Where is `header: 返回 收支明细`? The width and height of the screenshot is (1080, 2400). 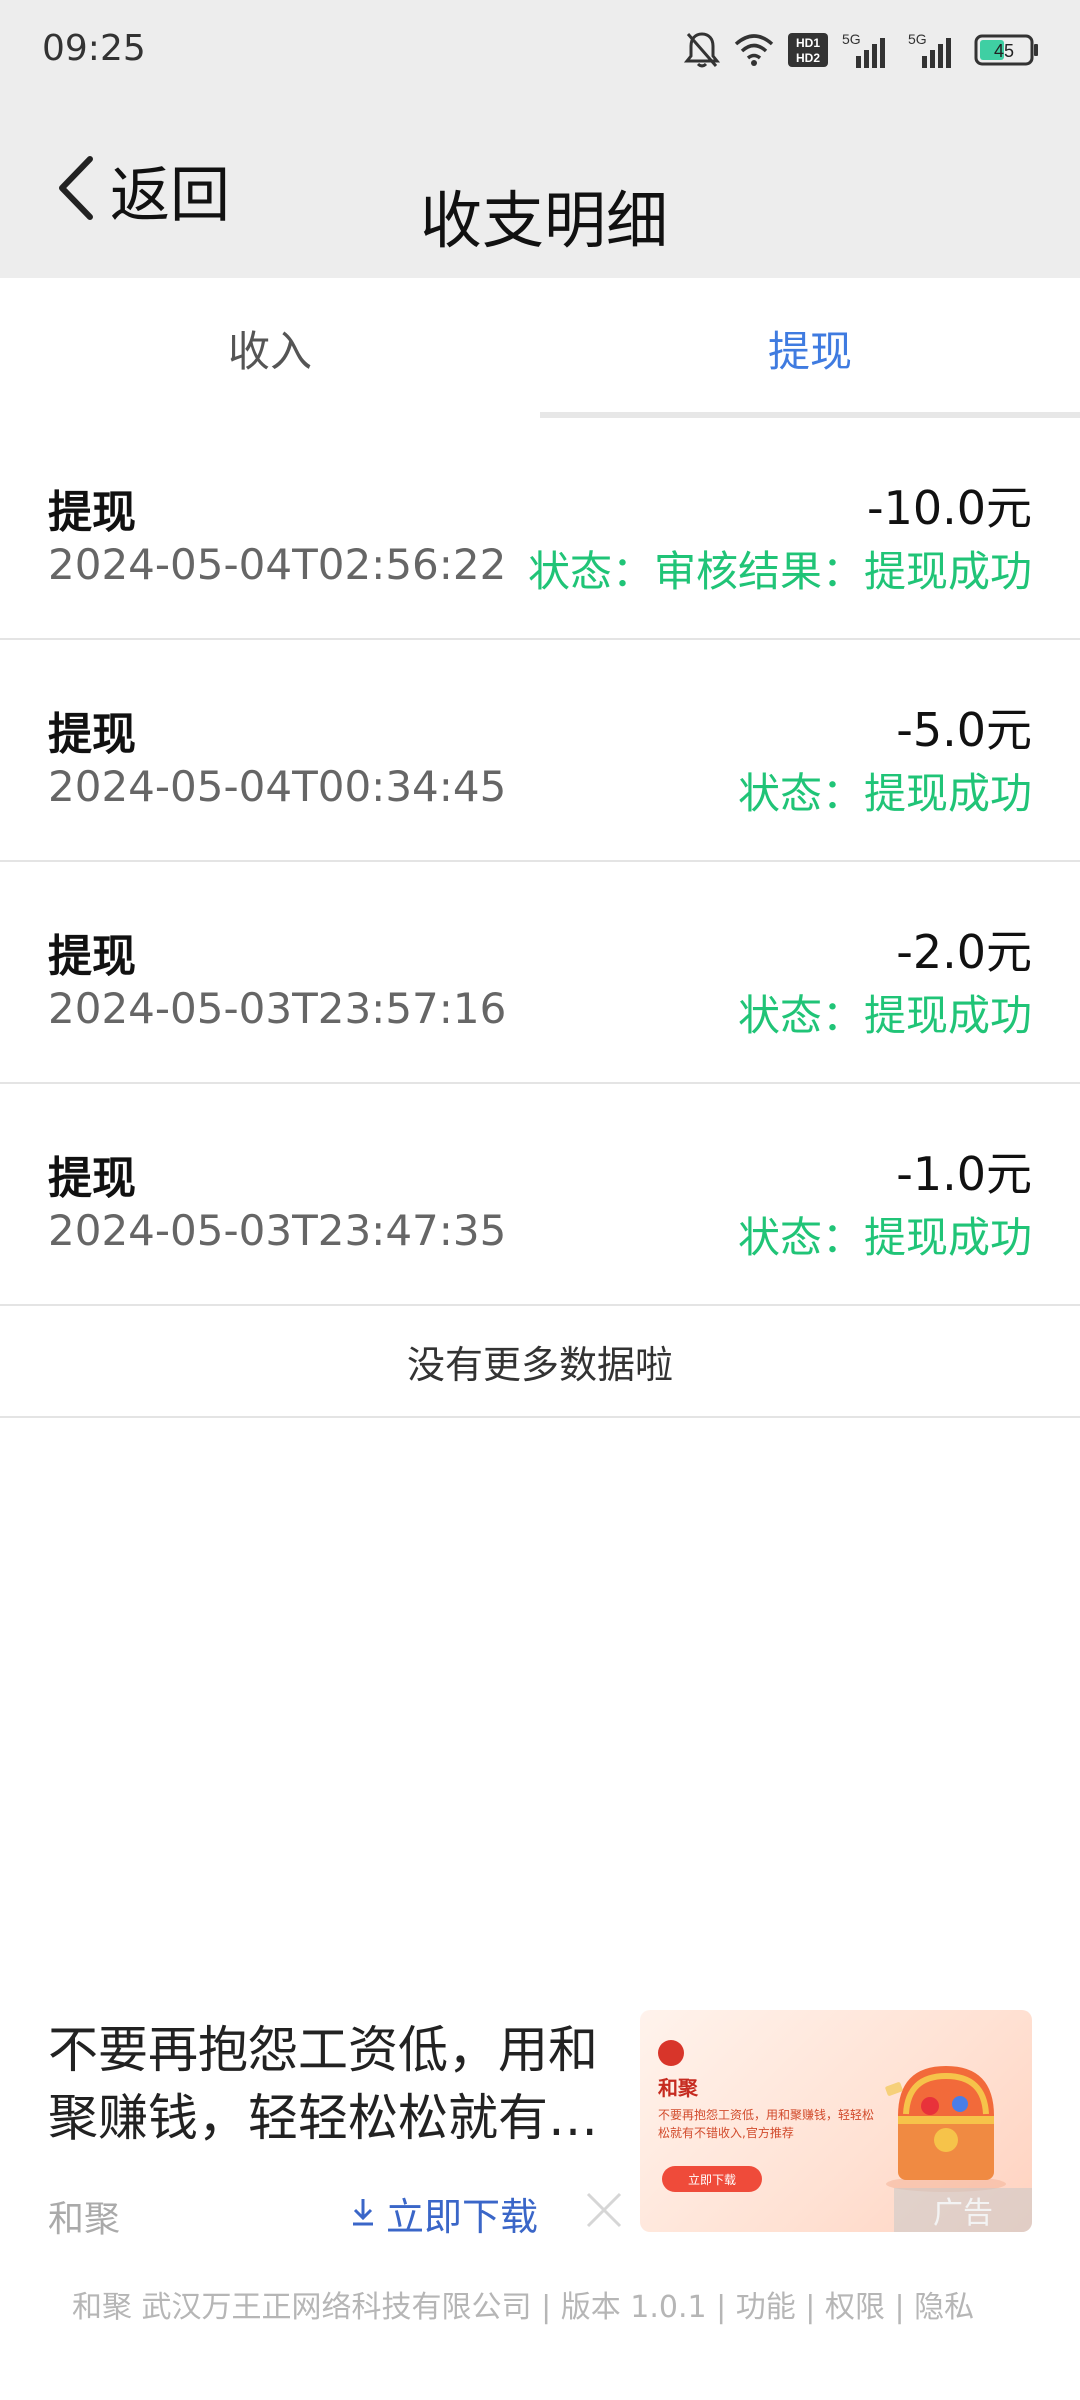
header: 返回 收支明细 is located at coordinates (540, 189).